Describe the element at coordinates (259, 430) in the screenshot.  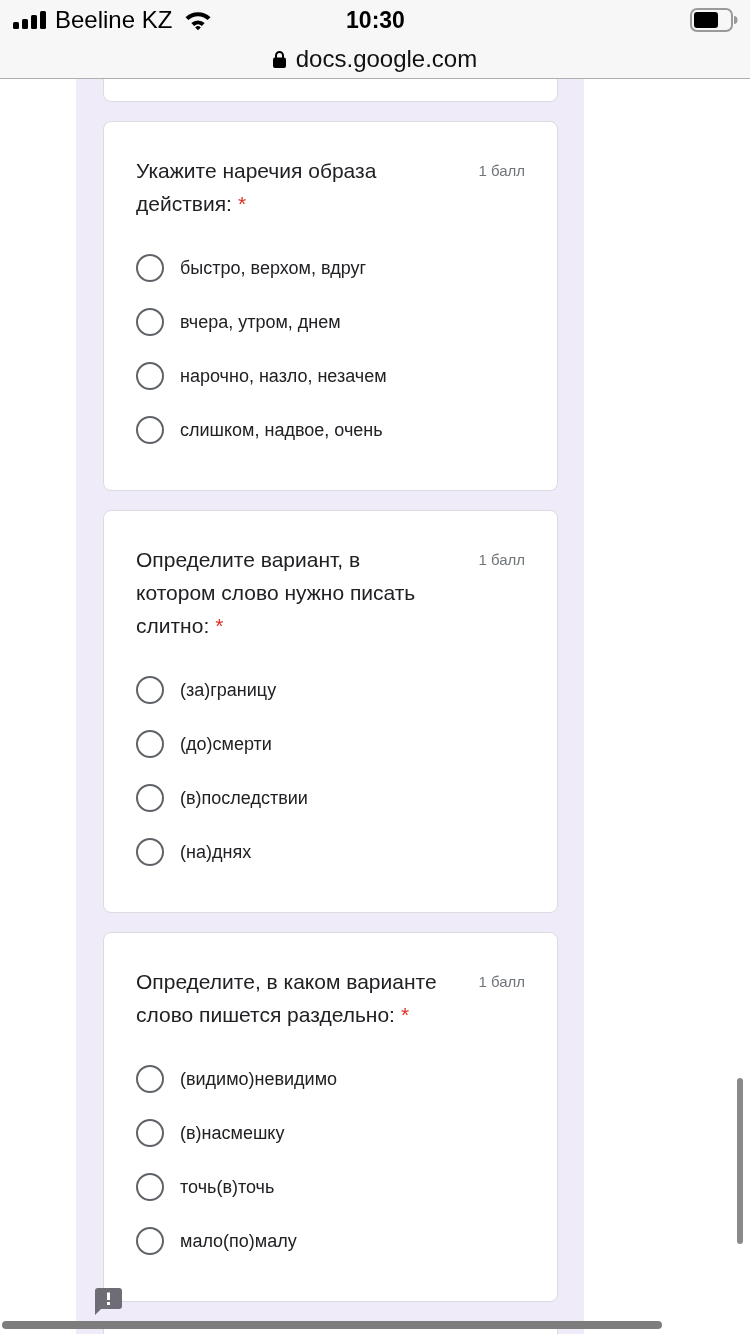
I see `radio-option: слишком, надвое, очень` at that location.